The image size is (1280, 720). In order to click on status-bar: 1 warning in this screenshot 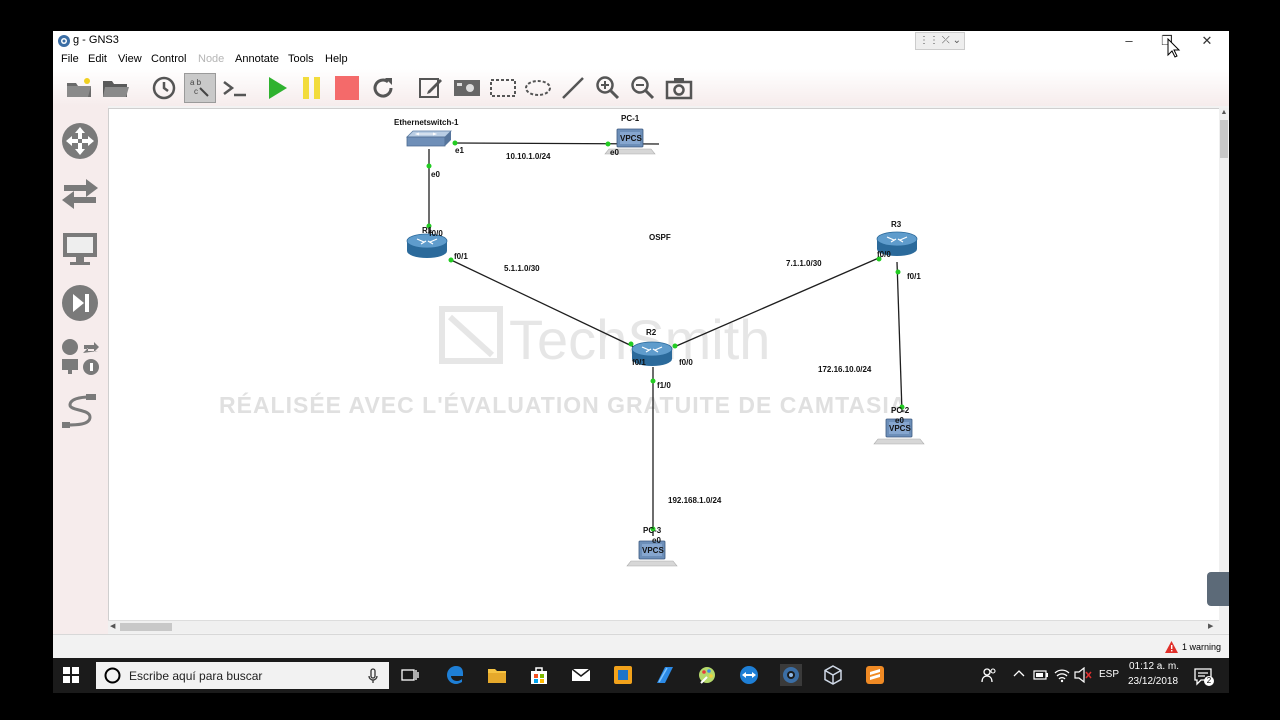, I will do `click(641, 646)`.